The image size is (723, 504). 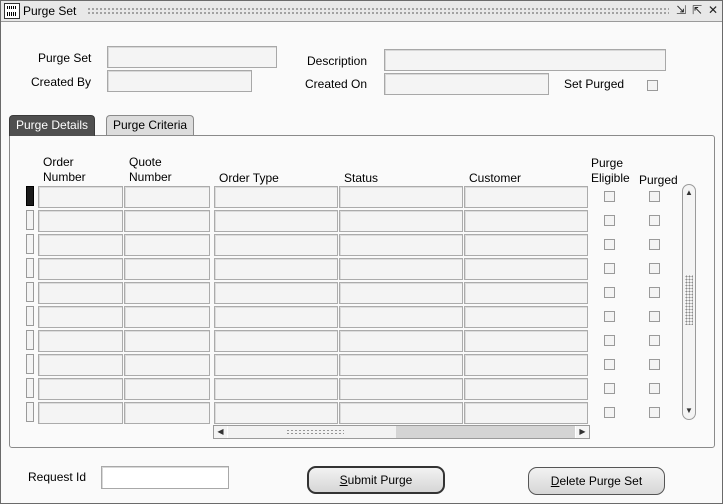 What do you see at coordinates (689, 411) in the screenshot?
I see `arrow-down-icon: ▼` at bounding box center [689, 411].